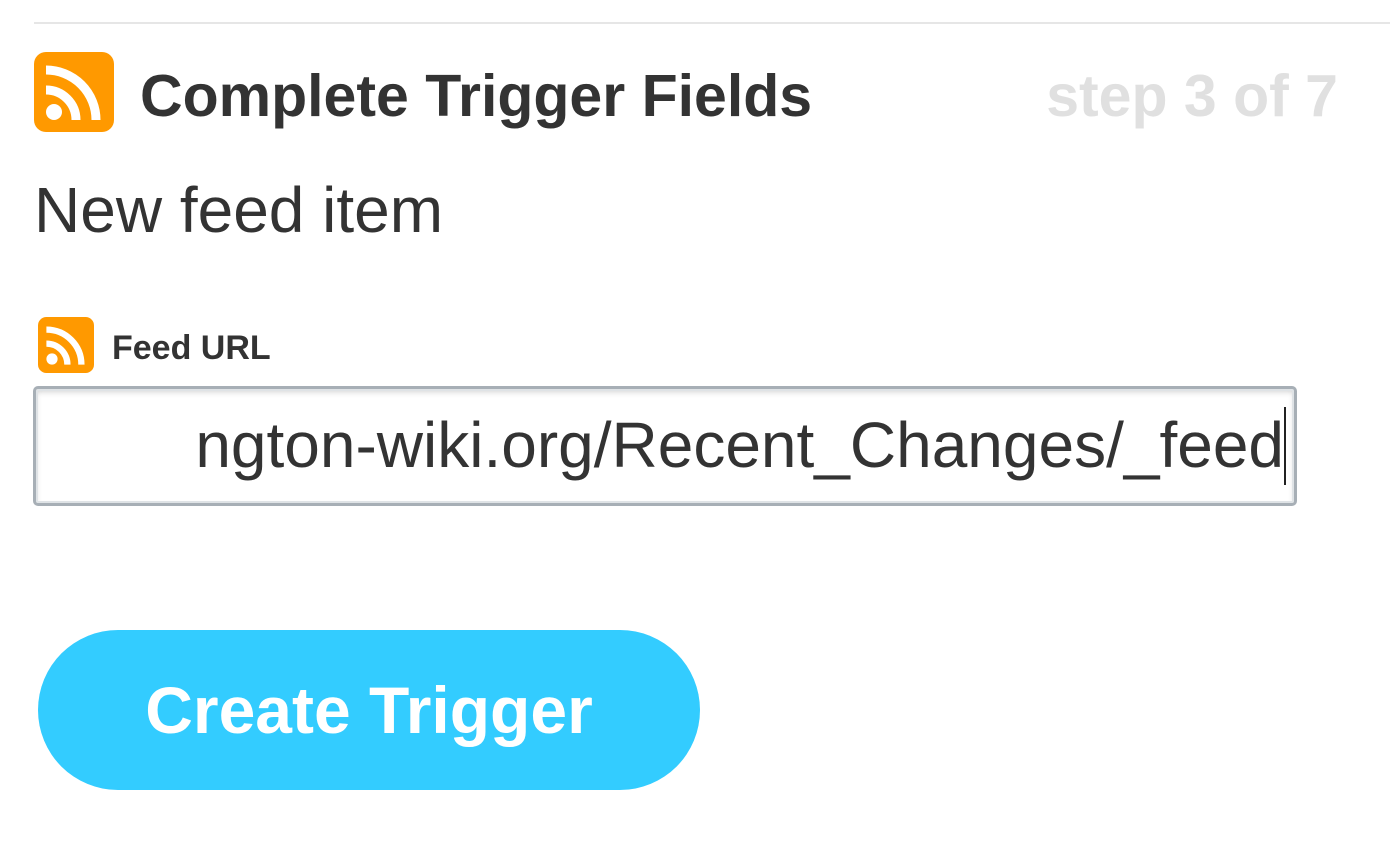 The image size is (1390, 854). I want to click on trigger-name: New feed item, so click(239, 210).